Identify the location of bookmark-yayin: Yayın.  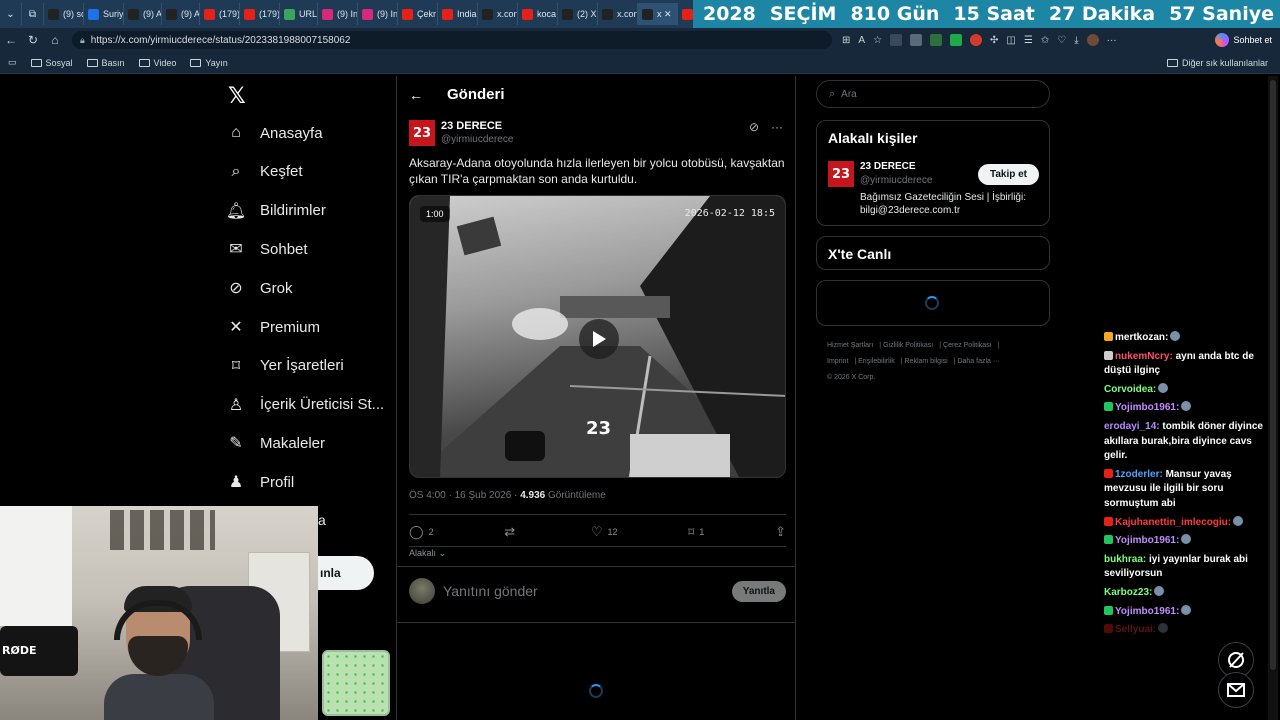
(209, 63).